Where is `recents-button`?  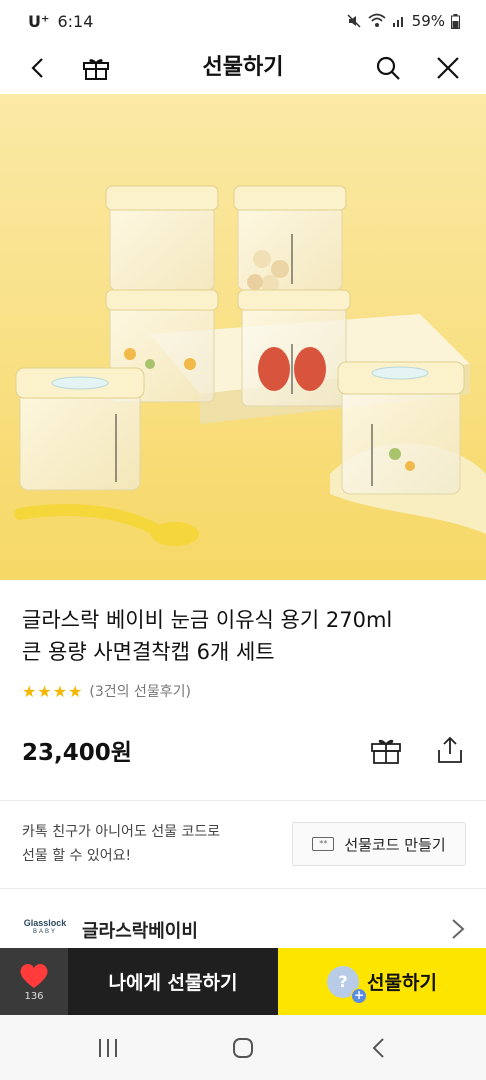
recents-button is located at coordinates (108, 1048).